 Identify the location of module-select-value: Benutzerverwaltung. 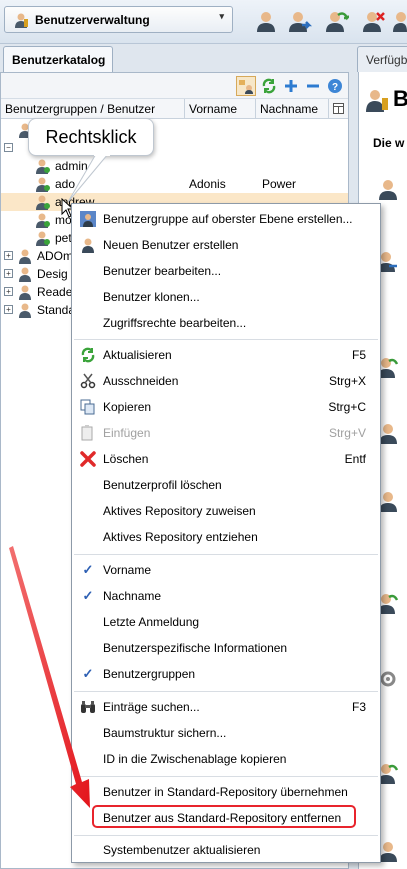
(92, 19).